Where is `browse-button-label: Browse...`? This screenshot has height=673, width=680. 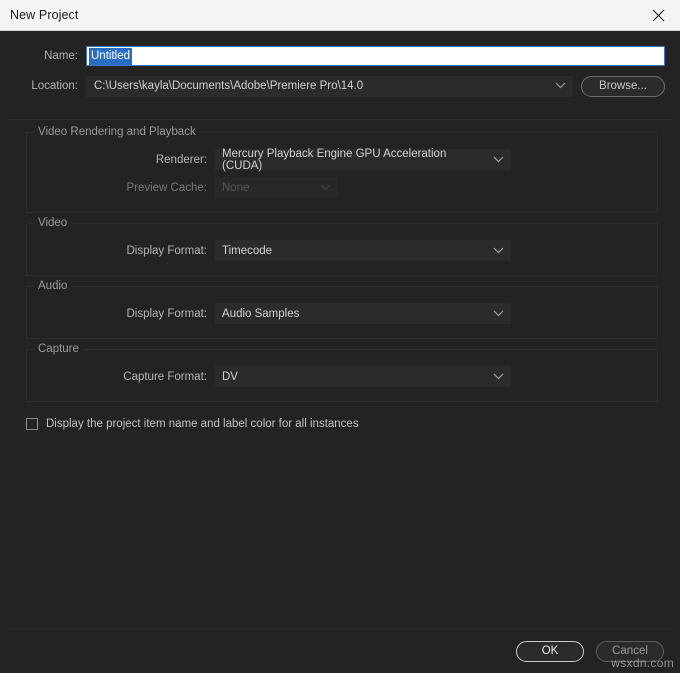 browse-button-label: Browse... is located at coordinates (623, 86).